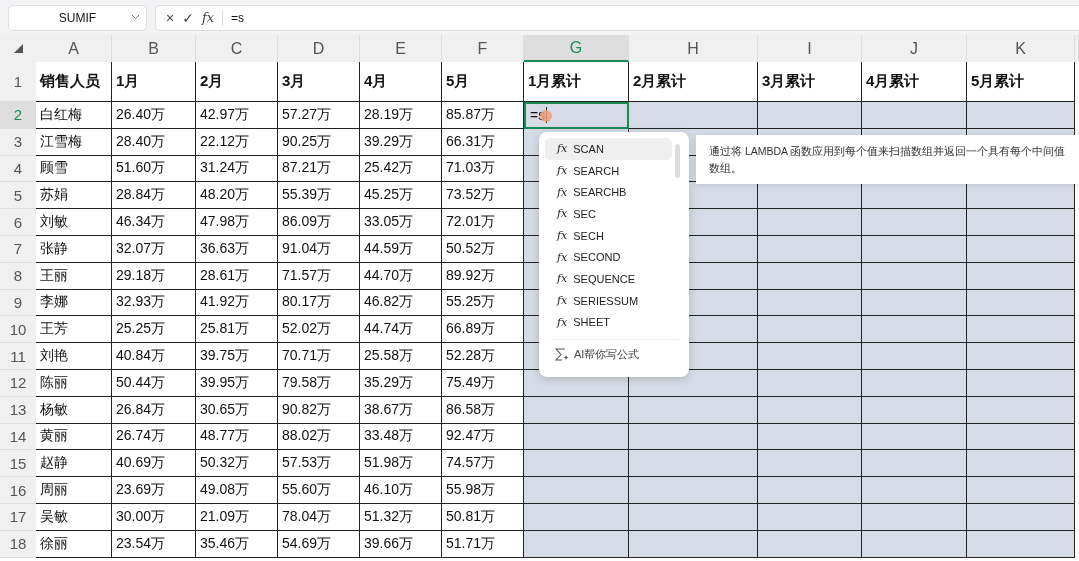 The width and height of the screenshot is (1079, 561). I want to click on table-cell: 39.95万, so click(237, 383).